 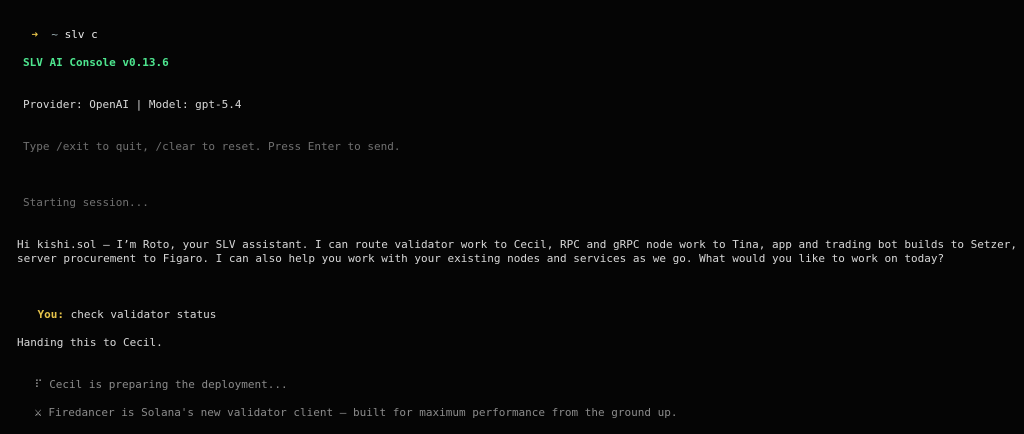 What do you see at coordinates (35, 34) in the screenshot?
I see `prompt-arrow-icon: ➜` at bounding box center [35, 34].